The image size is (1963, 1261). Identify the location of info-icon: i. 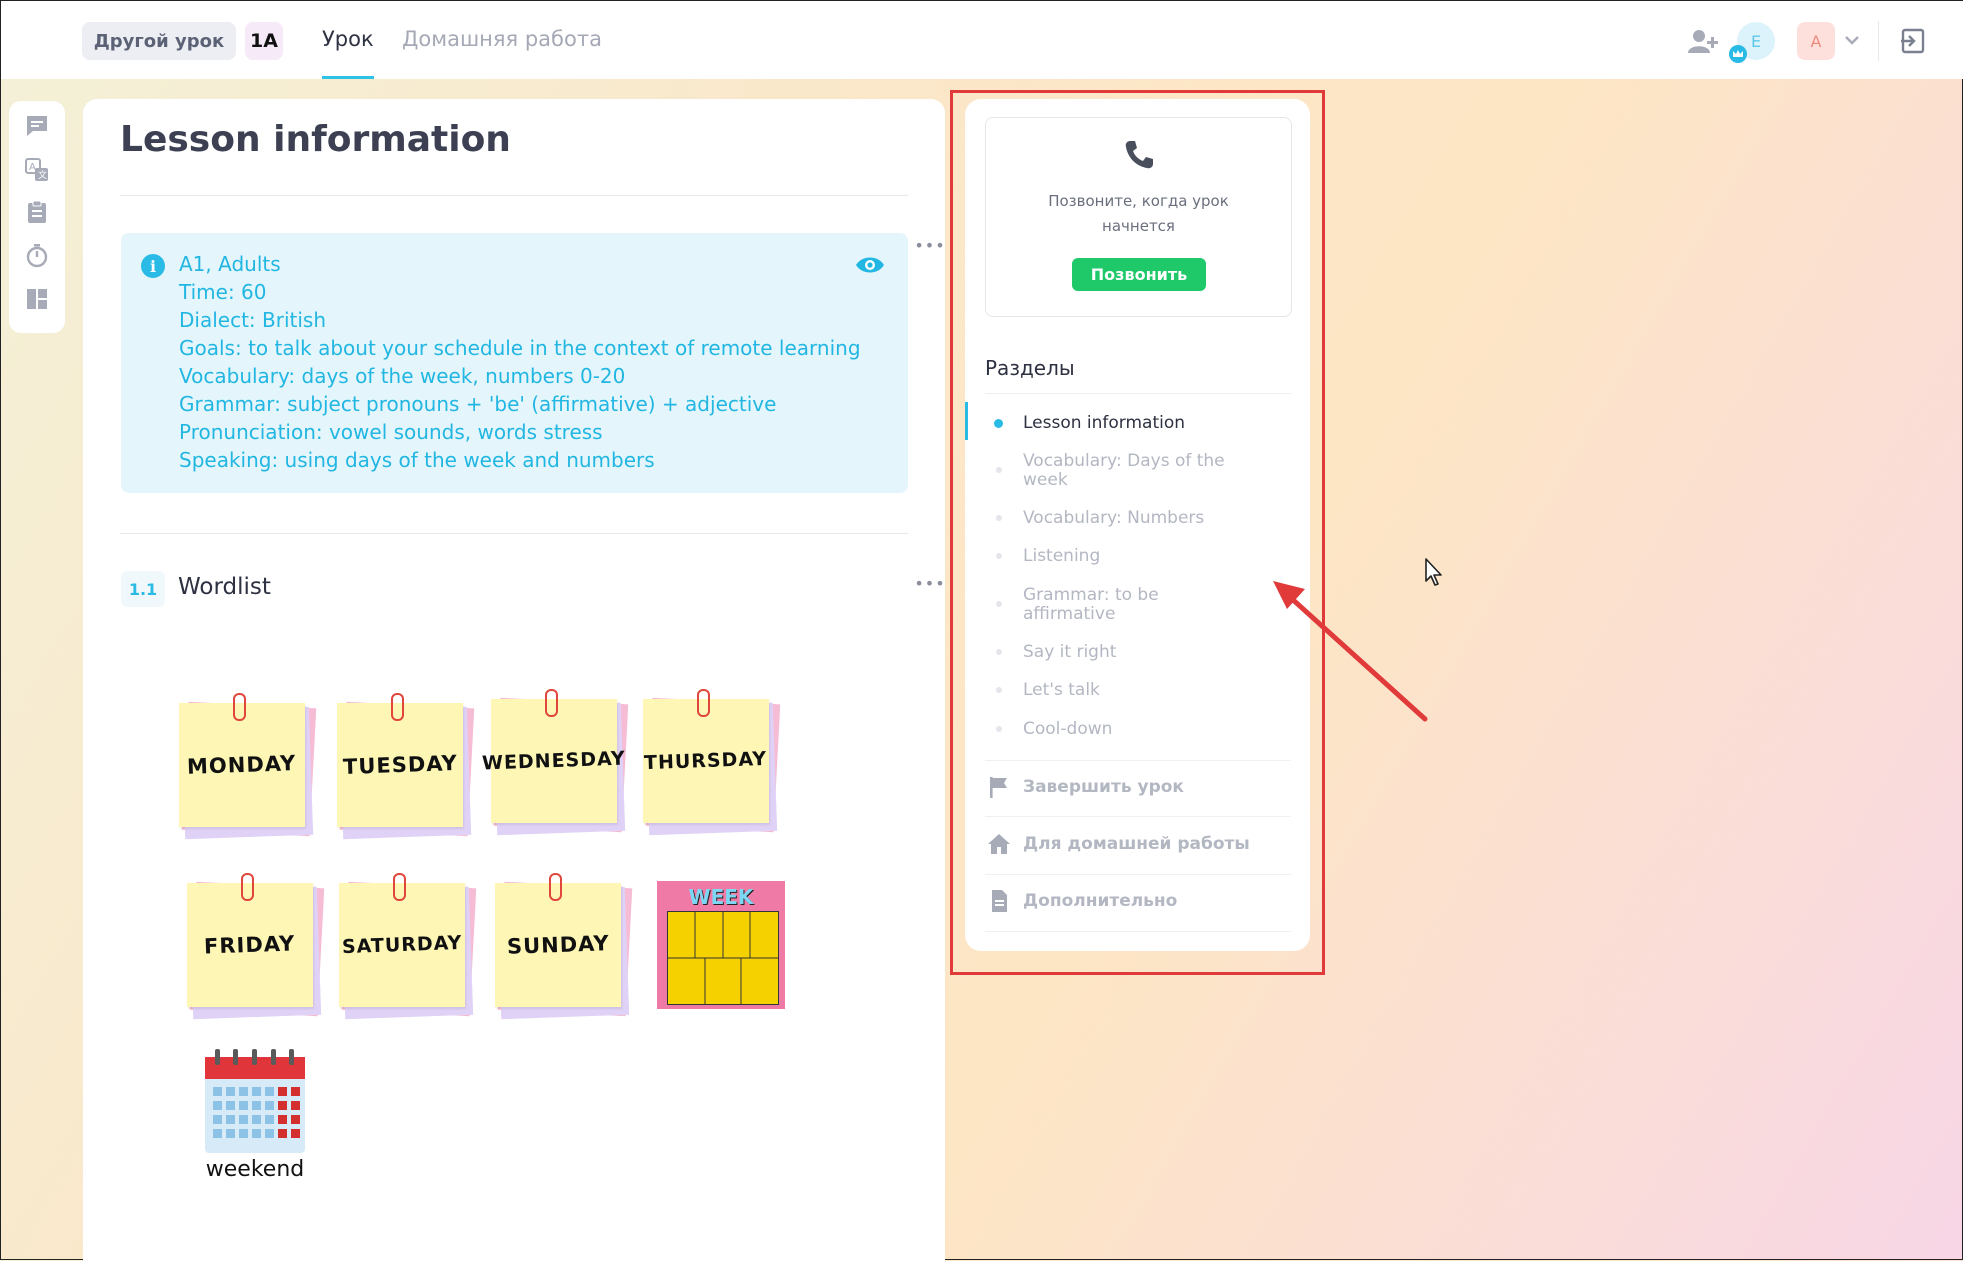
(153, 266).